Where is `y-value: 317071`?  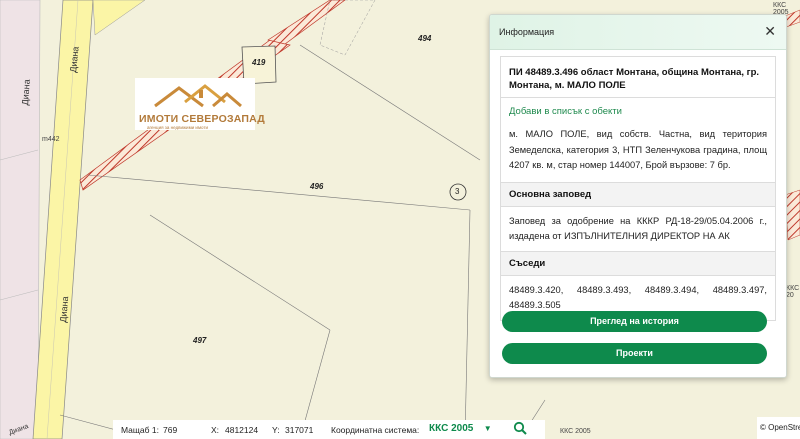 y-value: 317071 is located at coordinates (299, 430).